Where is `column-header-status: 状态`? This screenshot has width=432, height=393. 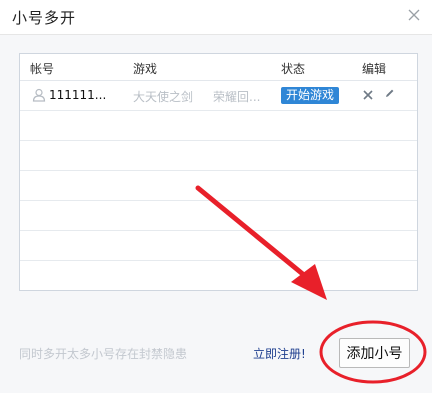 column-header-status: 状态 is located at coordinates (293, 69).